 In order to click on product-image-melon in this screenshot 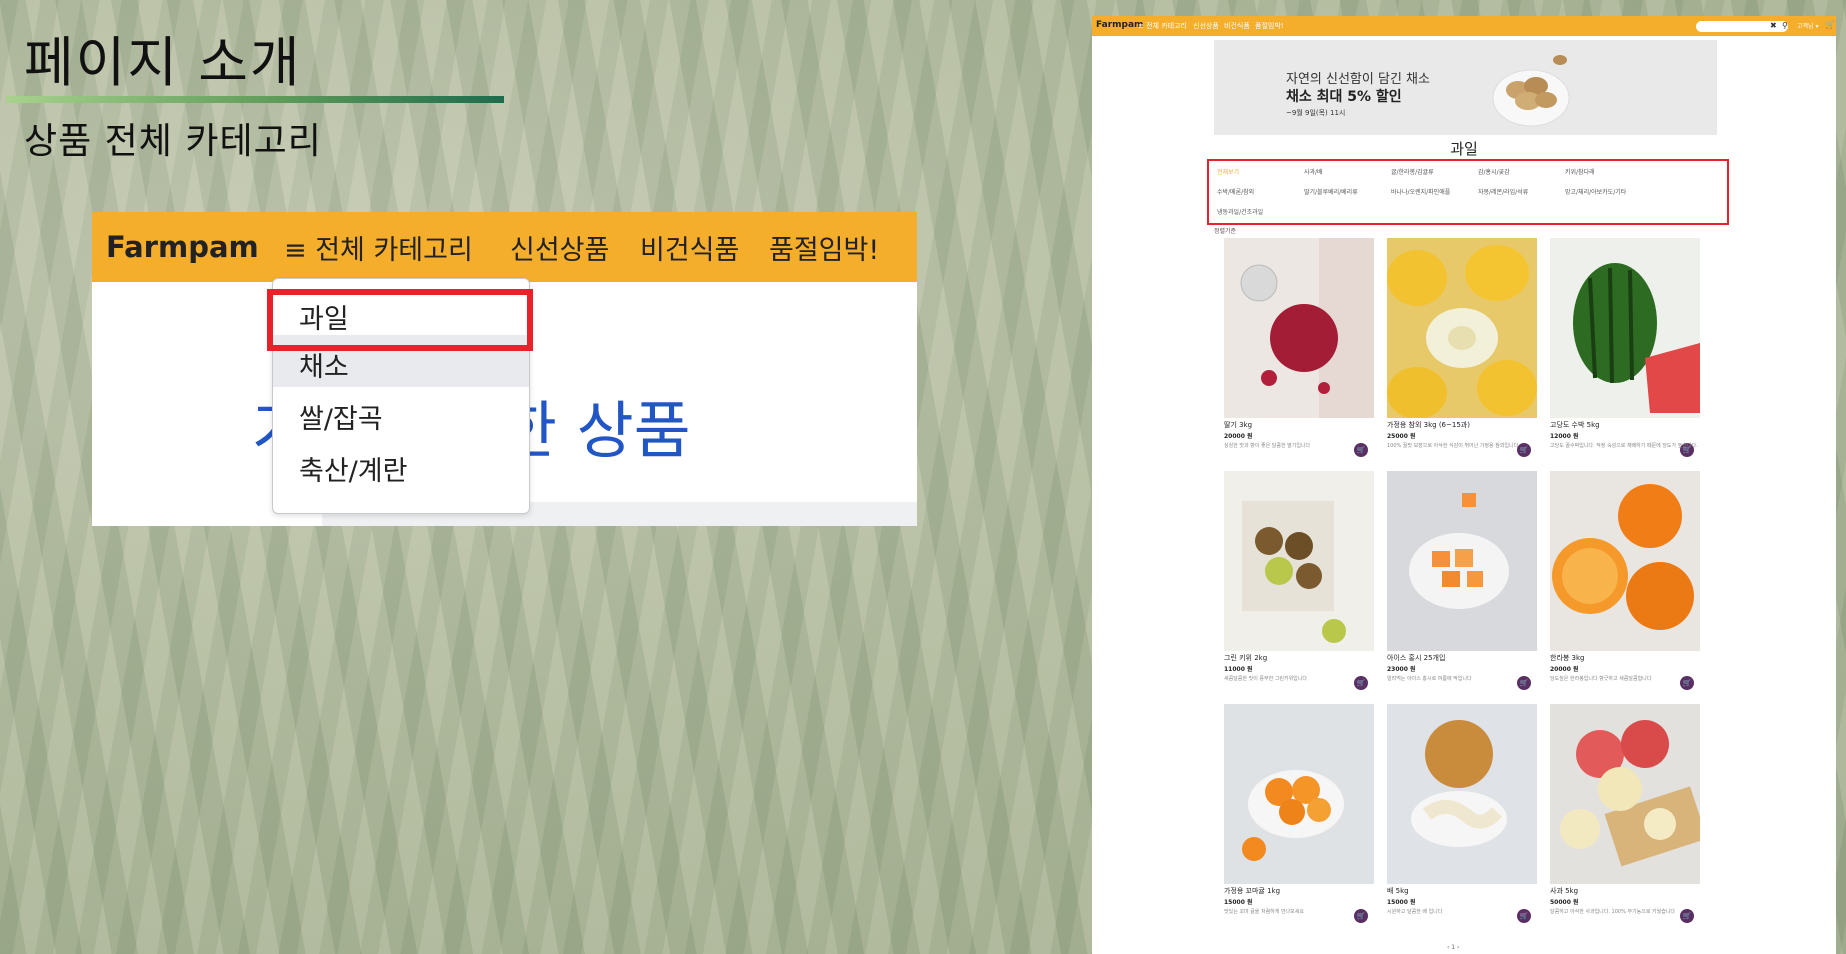, I will do `click(1462, 328)`.